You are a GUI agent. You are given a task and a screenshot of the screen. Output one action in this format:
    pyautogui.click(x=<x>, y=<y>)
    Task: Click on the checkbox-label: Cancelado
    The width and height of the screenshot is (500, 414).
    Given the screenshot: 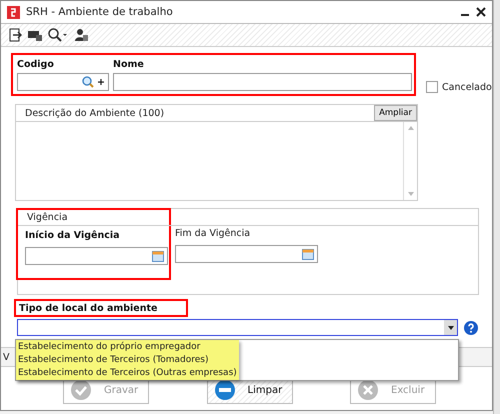 What is the action you would take?
    pyautogui.click(x=467, y=87)
    